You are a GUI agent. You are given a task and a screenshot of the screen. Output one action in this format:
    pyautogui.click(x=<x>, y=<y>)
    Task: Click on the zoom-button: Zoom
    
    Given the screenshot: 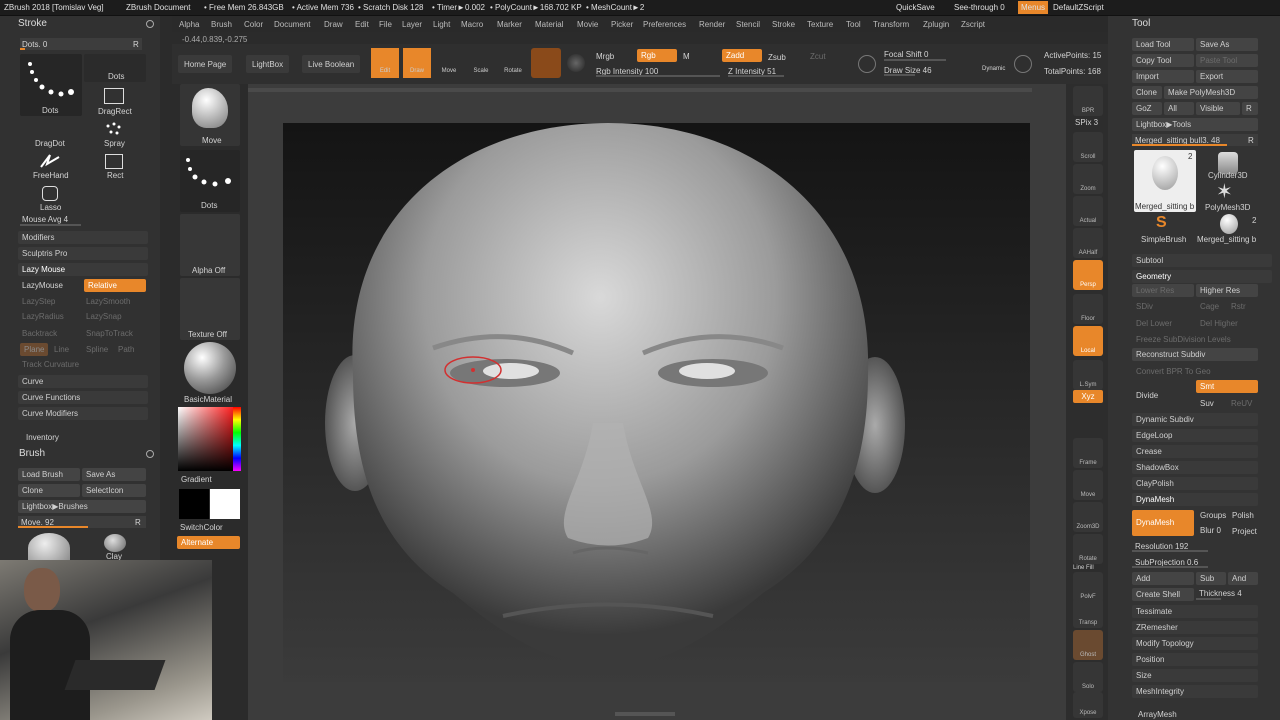 What is the action you would take?
    pyautogui.click(x=1088, y=179)
    